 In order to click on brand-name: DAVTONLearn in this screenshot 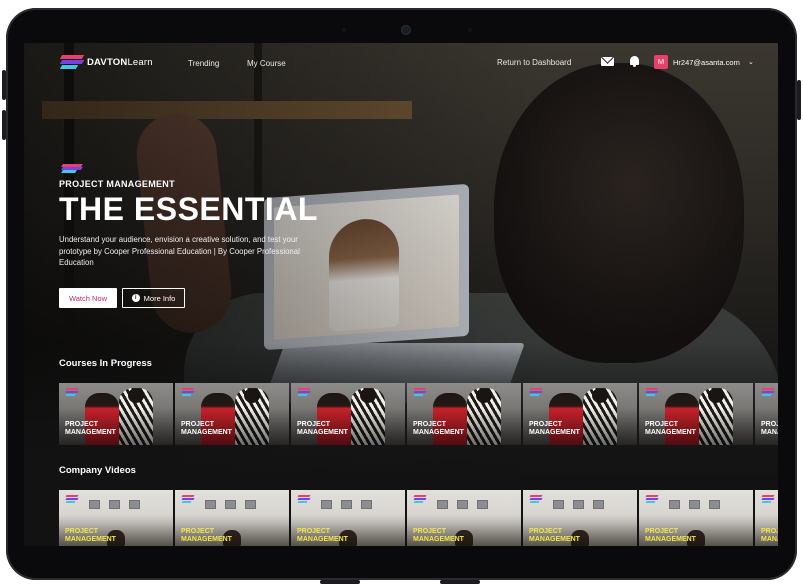, I will do `click(120, 62)`.